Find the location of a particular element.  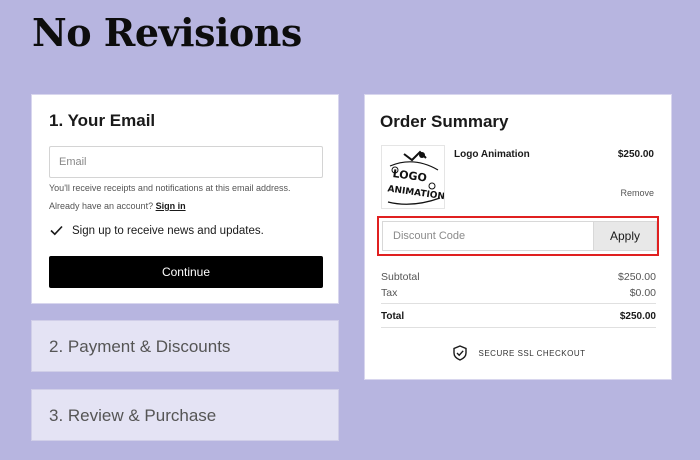

account-prompt: Already have an account? Sign in is located at coordinates (117, 206).